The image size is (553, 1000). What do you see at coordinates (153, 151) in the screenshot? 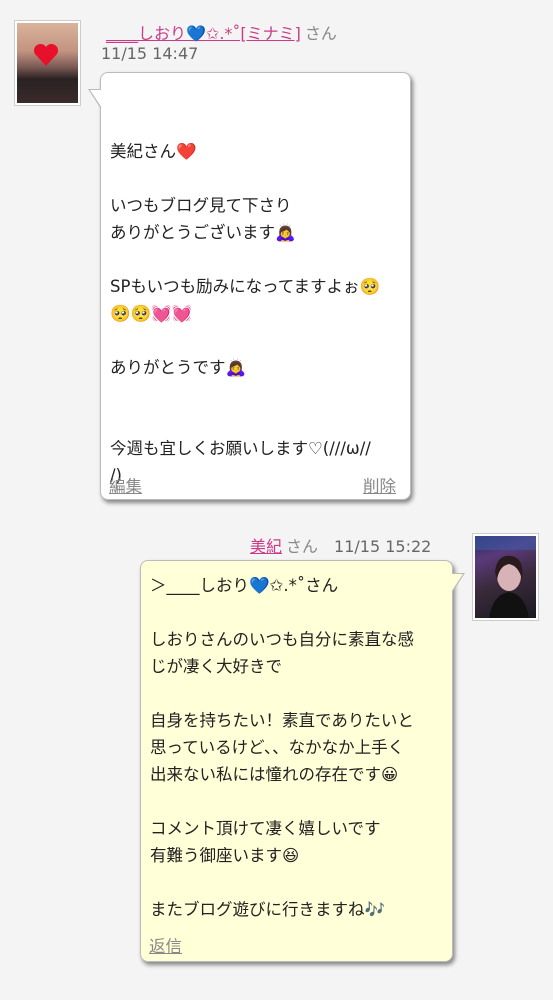
I see `message-line: 美紀さん❤️` at bounding box center [153, 151].